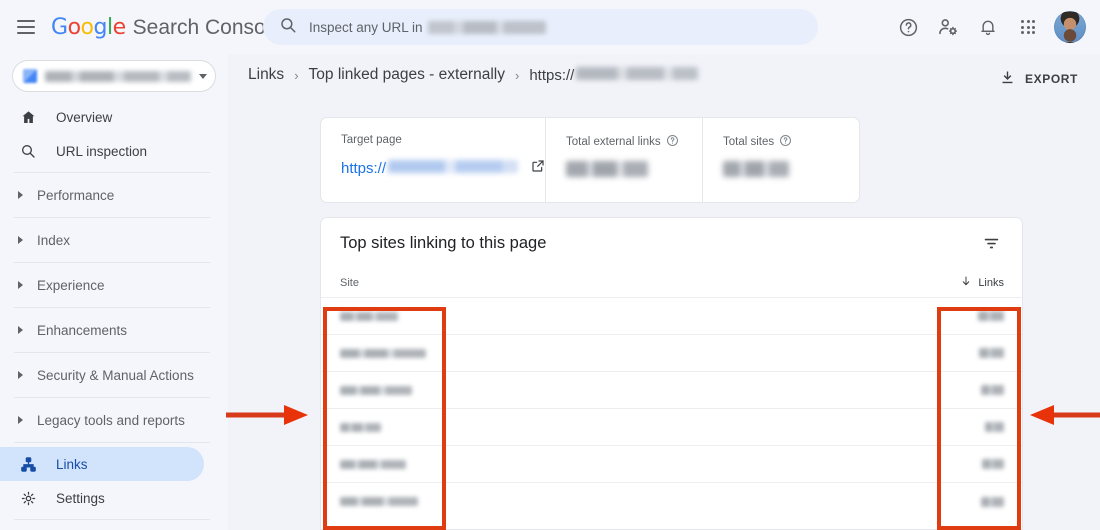 This screenshot has height=530, width=1100. Describe the element at coordinates (76, 195) in the screenshot. I see `sidebar-item-label: Performance` at that location.